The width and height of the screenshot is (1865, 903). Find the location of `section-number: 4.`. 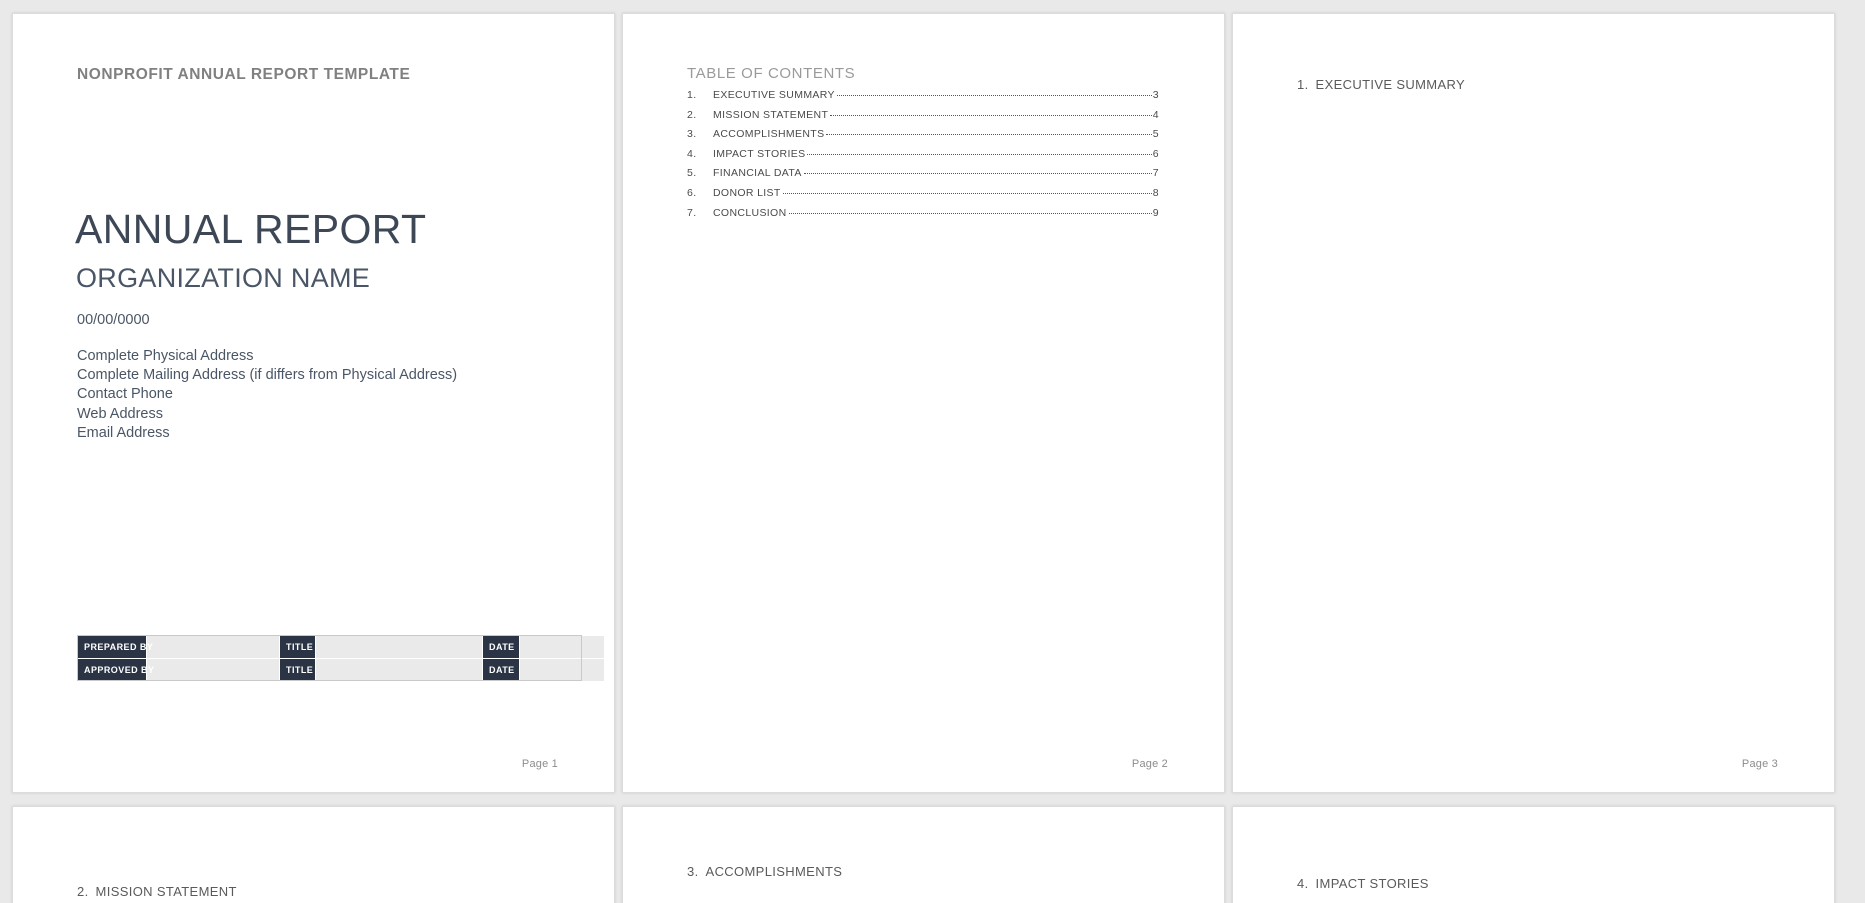

section-number: 4. is located at coordinates (1303, 883).